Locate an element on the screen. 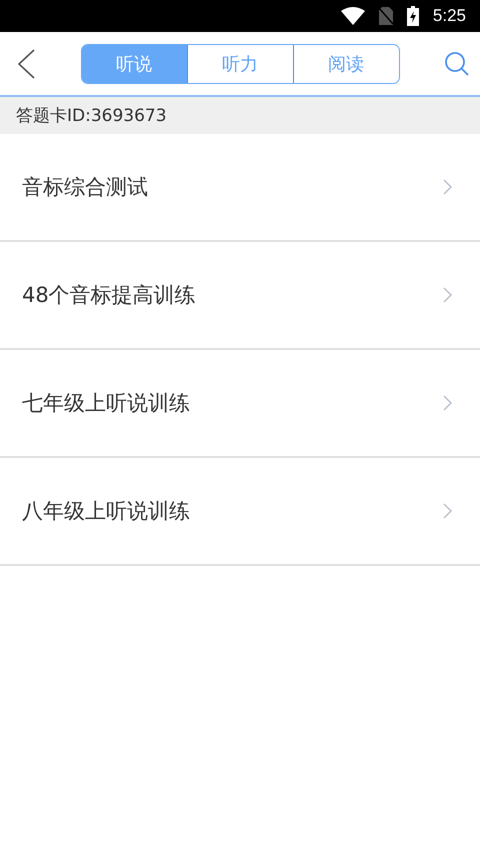 This screenshot has width=480, height=853. list-item: 音标综合测试 is located at coordinates (240, 188).